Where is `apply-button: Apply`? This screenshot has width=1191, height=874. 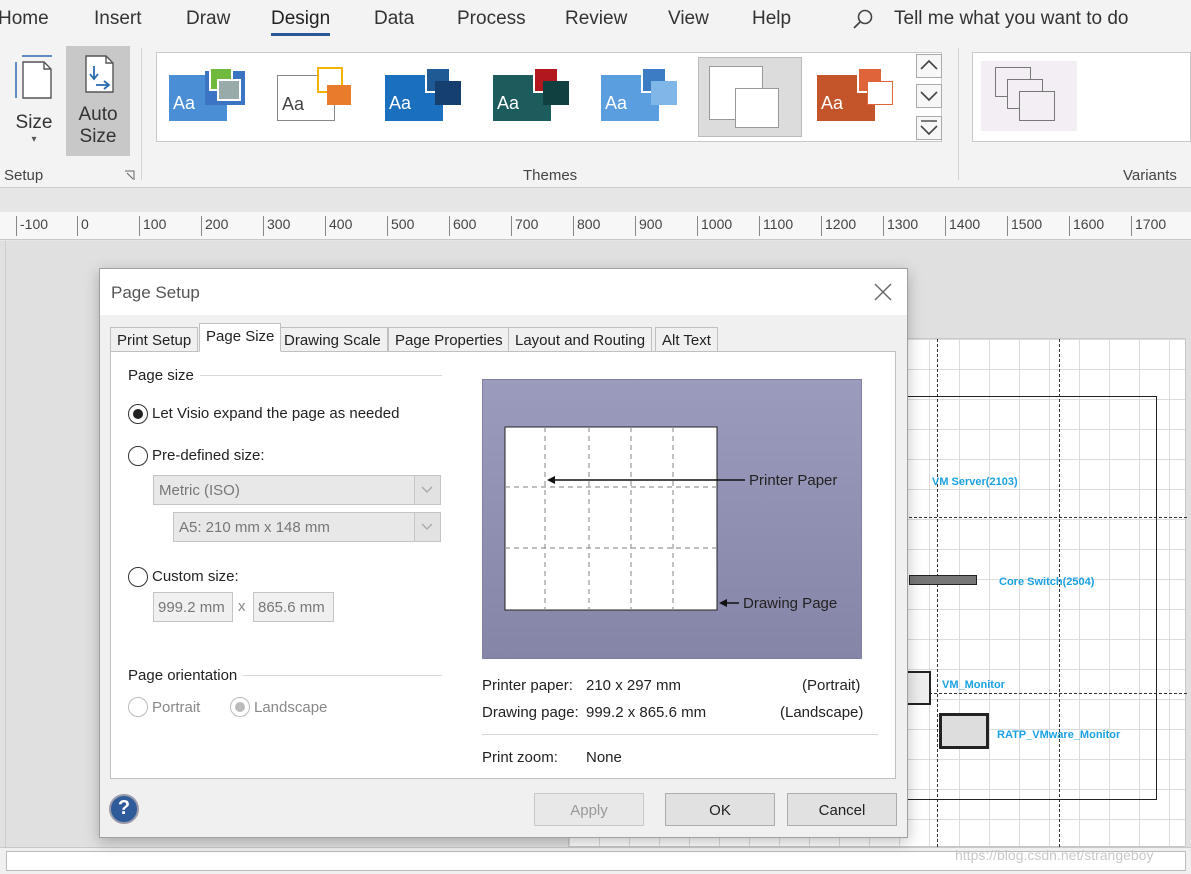 apply-button: Apply is located at coordinates (589, 809).